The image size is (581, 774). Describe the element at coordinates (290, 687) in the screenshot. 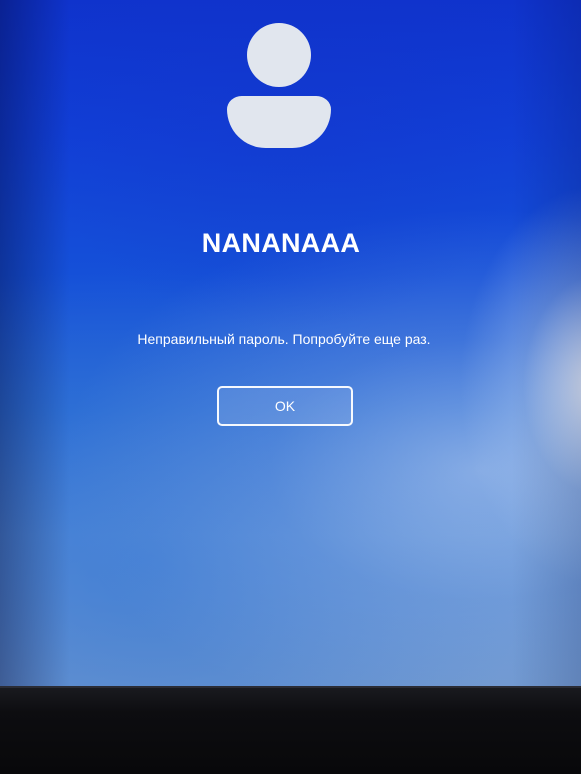

I see `bezel-edge` at that location.